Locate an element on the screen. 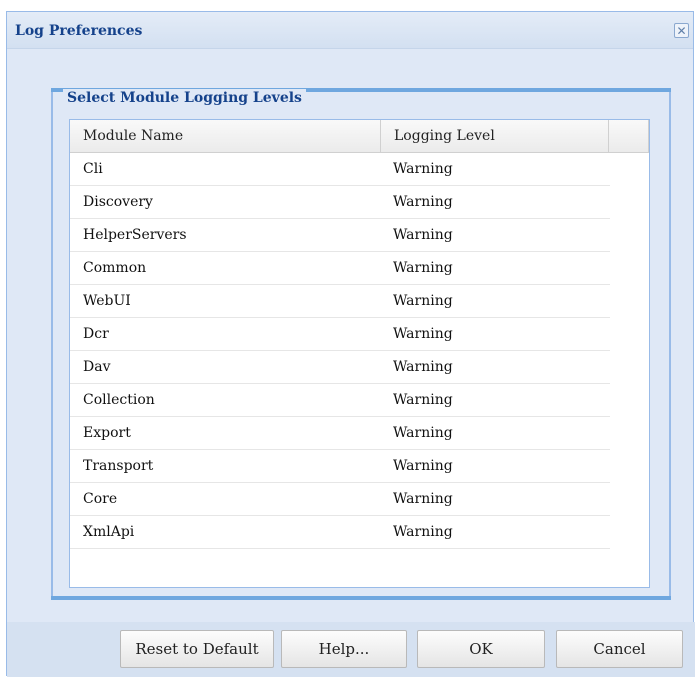 Image resolution: width=697 pixels, height=679 pixels. module-name-cell: Common is located at coordinates (115, 268).